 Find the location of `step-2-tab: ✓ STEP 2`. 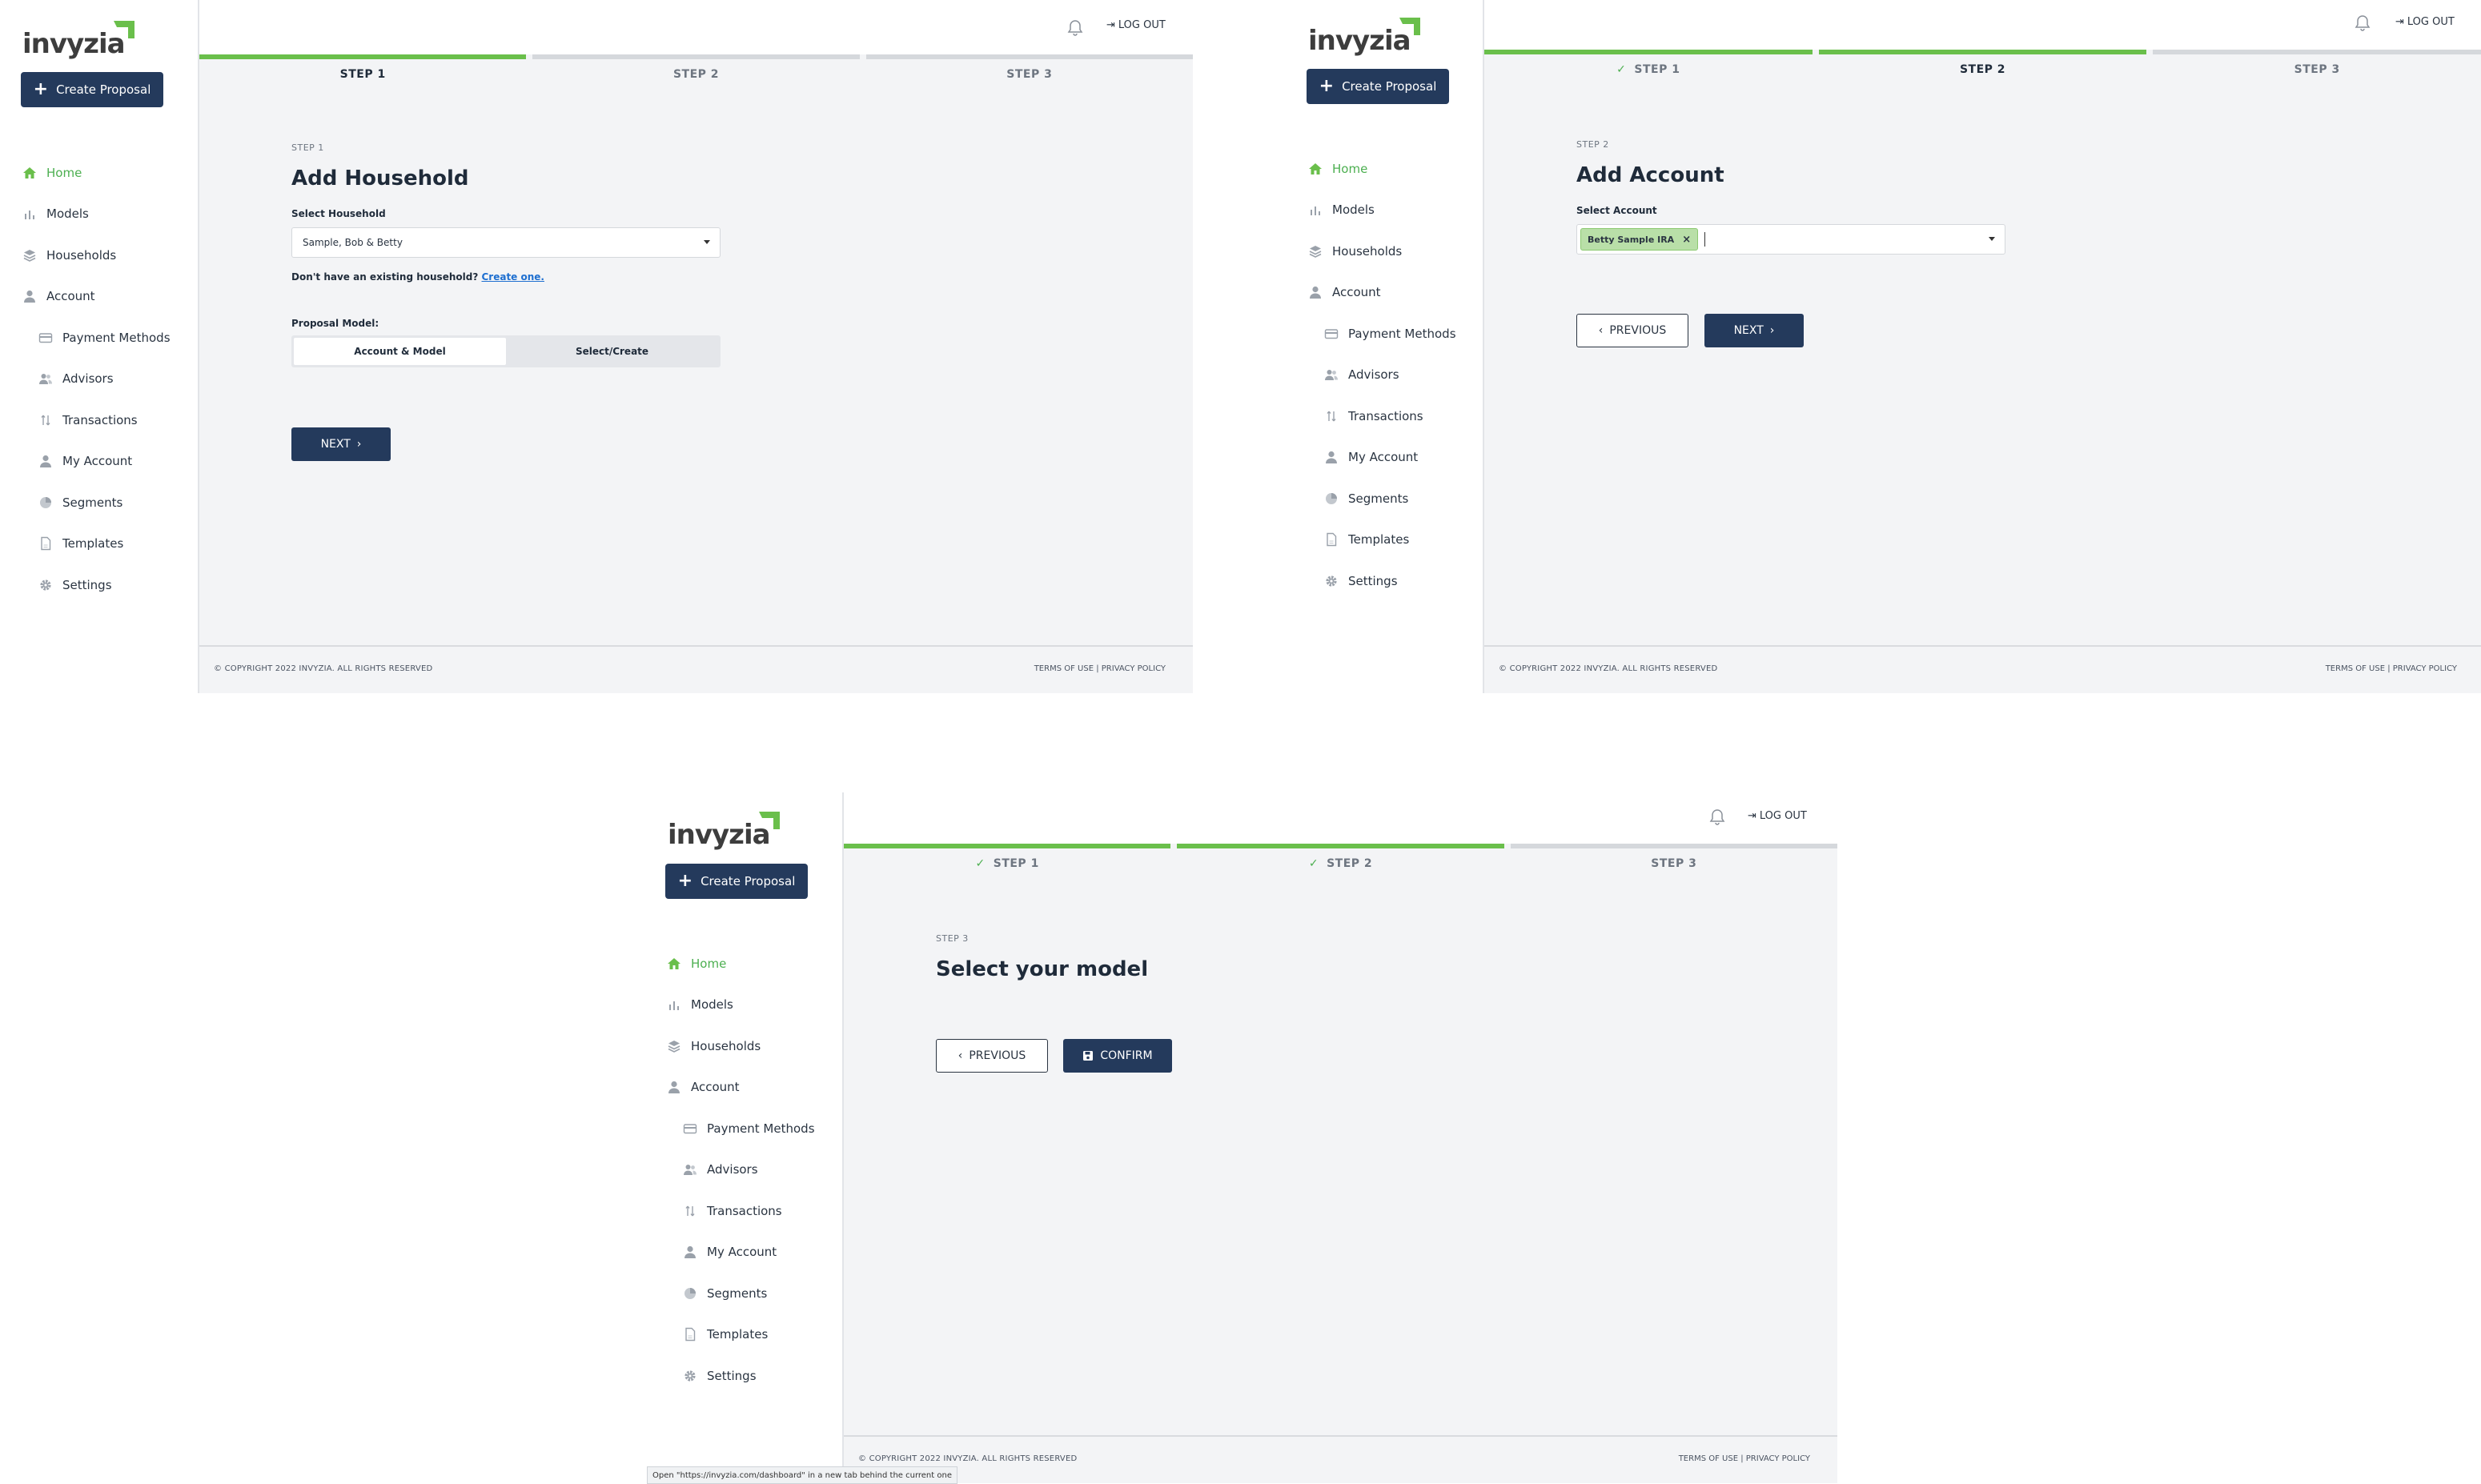

step-2-tab: ✓ STEP 2 is located at coordinates (1340, 860).